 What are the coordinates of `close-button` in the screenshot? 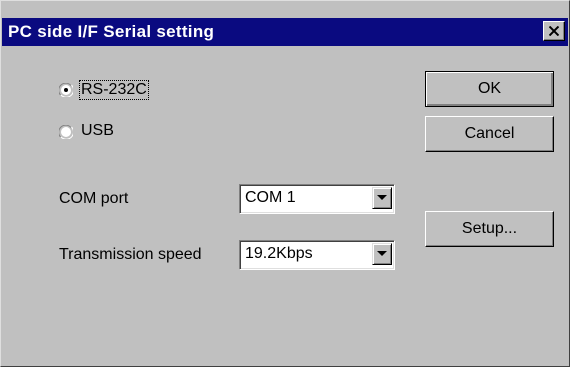 It's located at (554, 31).